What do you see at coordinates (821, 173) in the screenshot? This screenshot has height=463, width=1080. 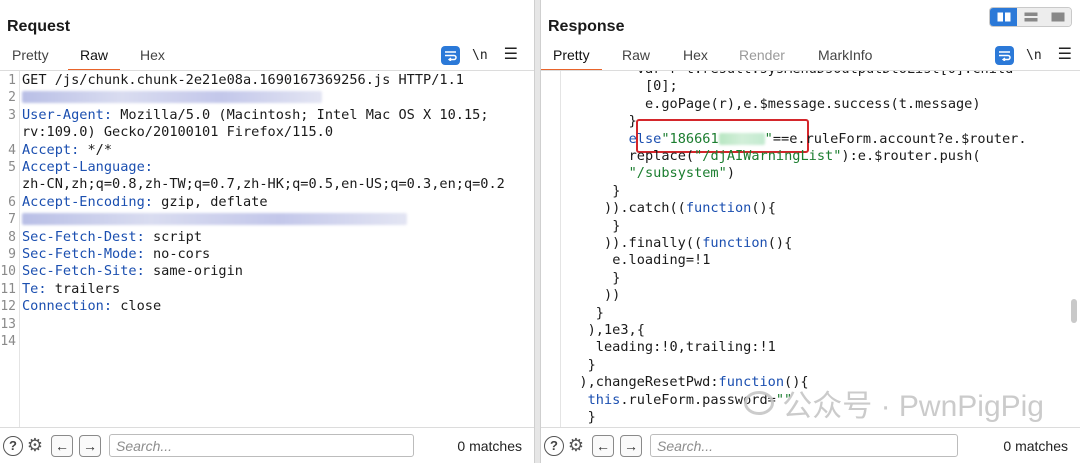 I see `response-line: "/subsystem")` at bounding box center [821, 173].